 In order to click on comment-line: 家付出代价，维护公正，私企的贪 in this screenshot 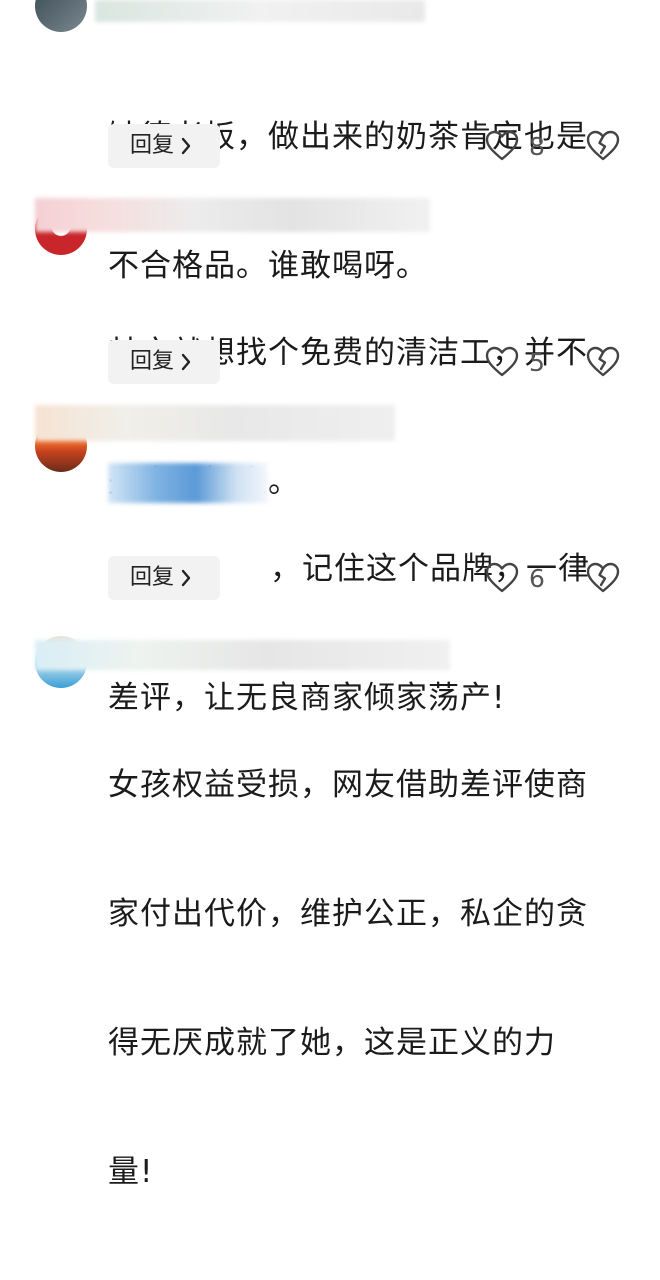, I will do `click(348, 914)`.